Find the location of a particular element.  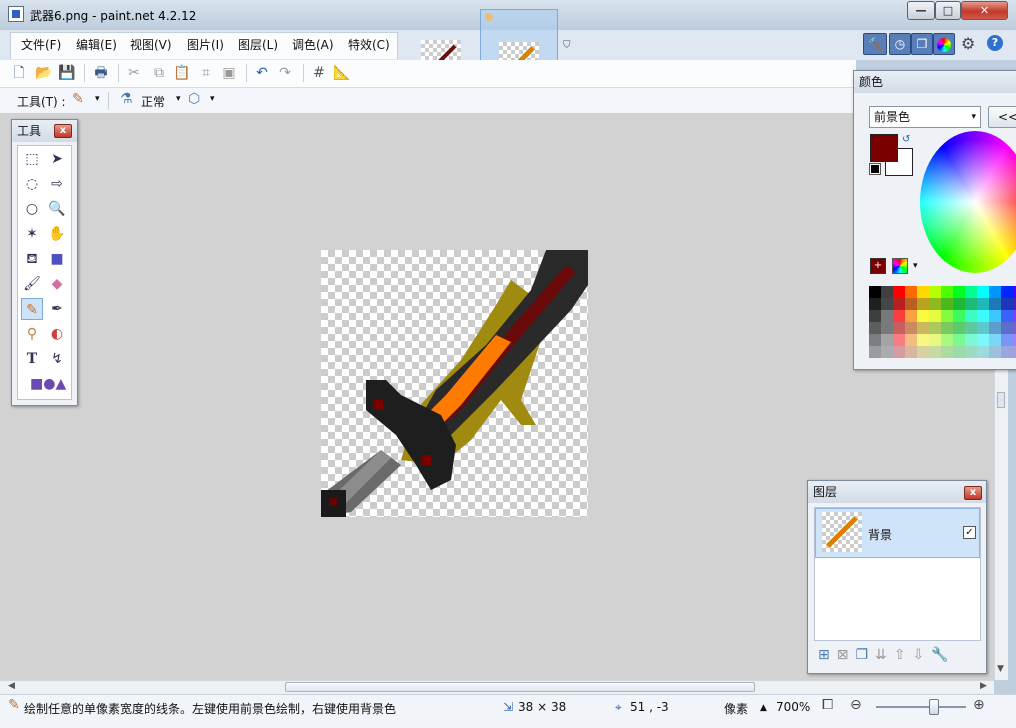

menu-file: 文件(F) is located at coordinates (41, 45).